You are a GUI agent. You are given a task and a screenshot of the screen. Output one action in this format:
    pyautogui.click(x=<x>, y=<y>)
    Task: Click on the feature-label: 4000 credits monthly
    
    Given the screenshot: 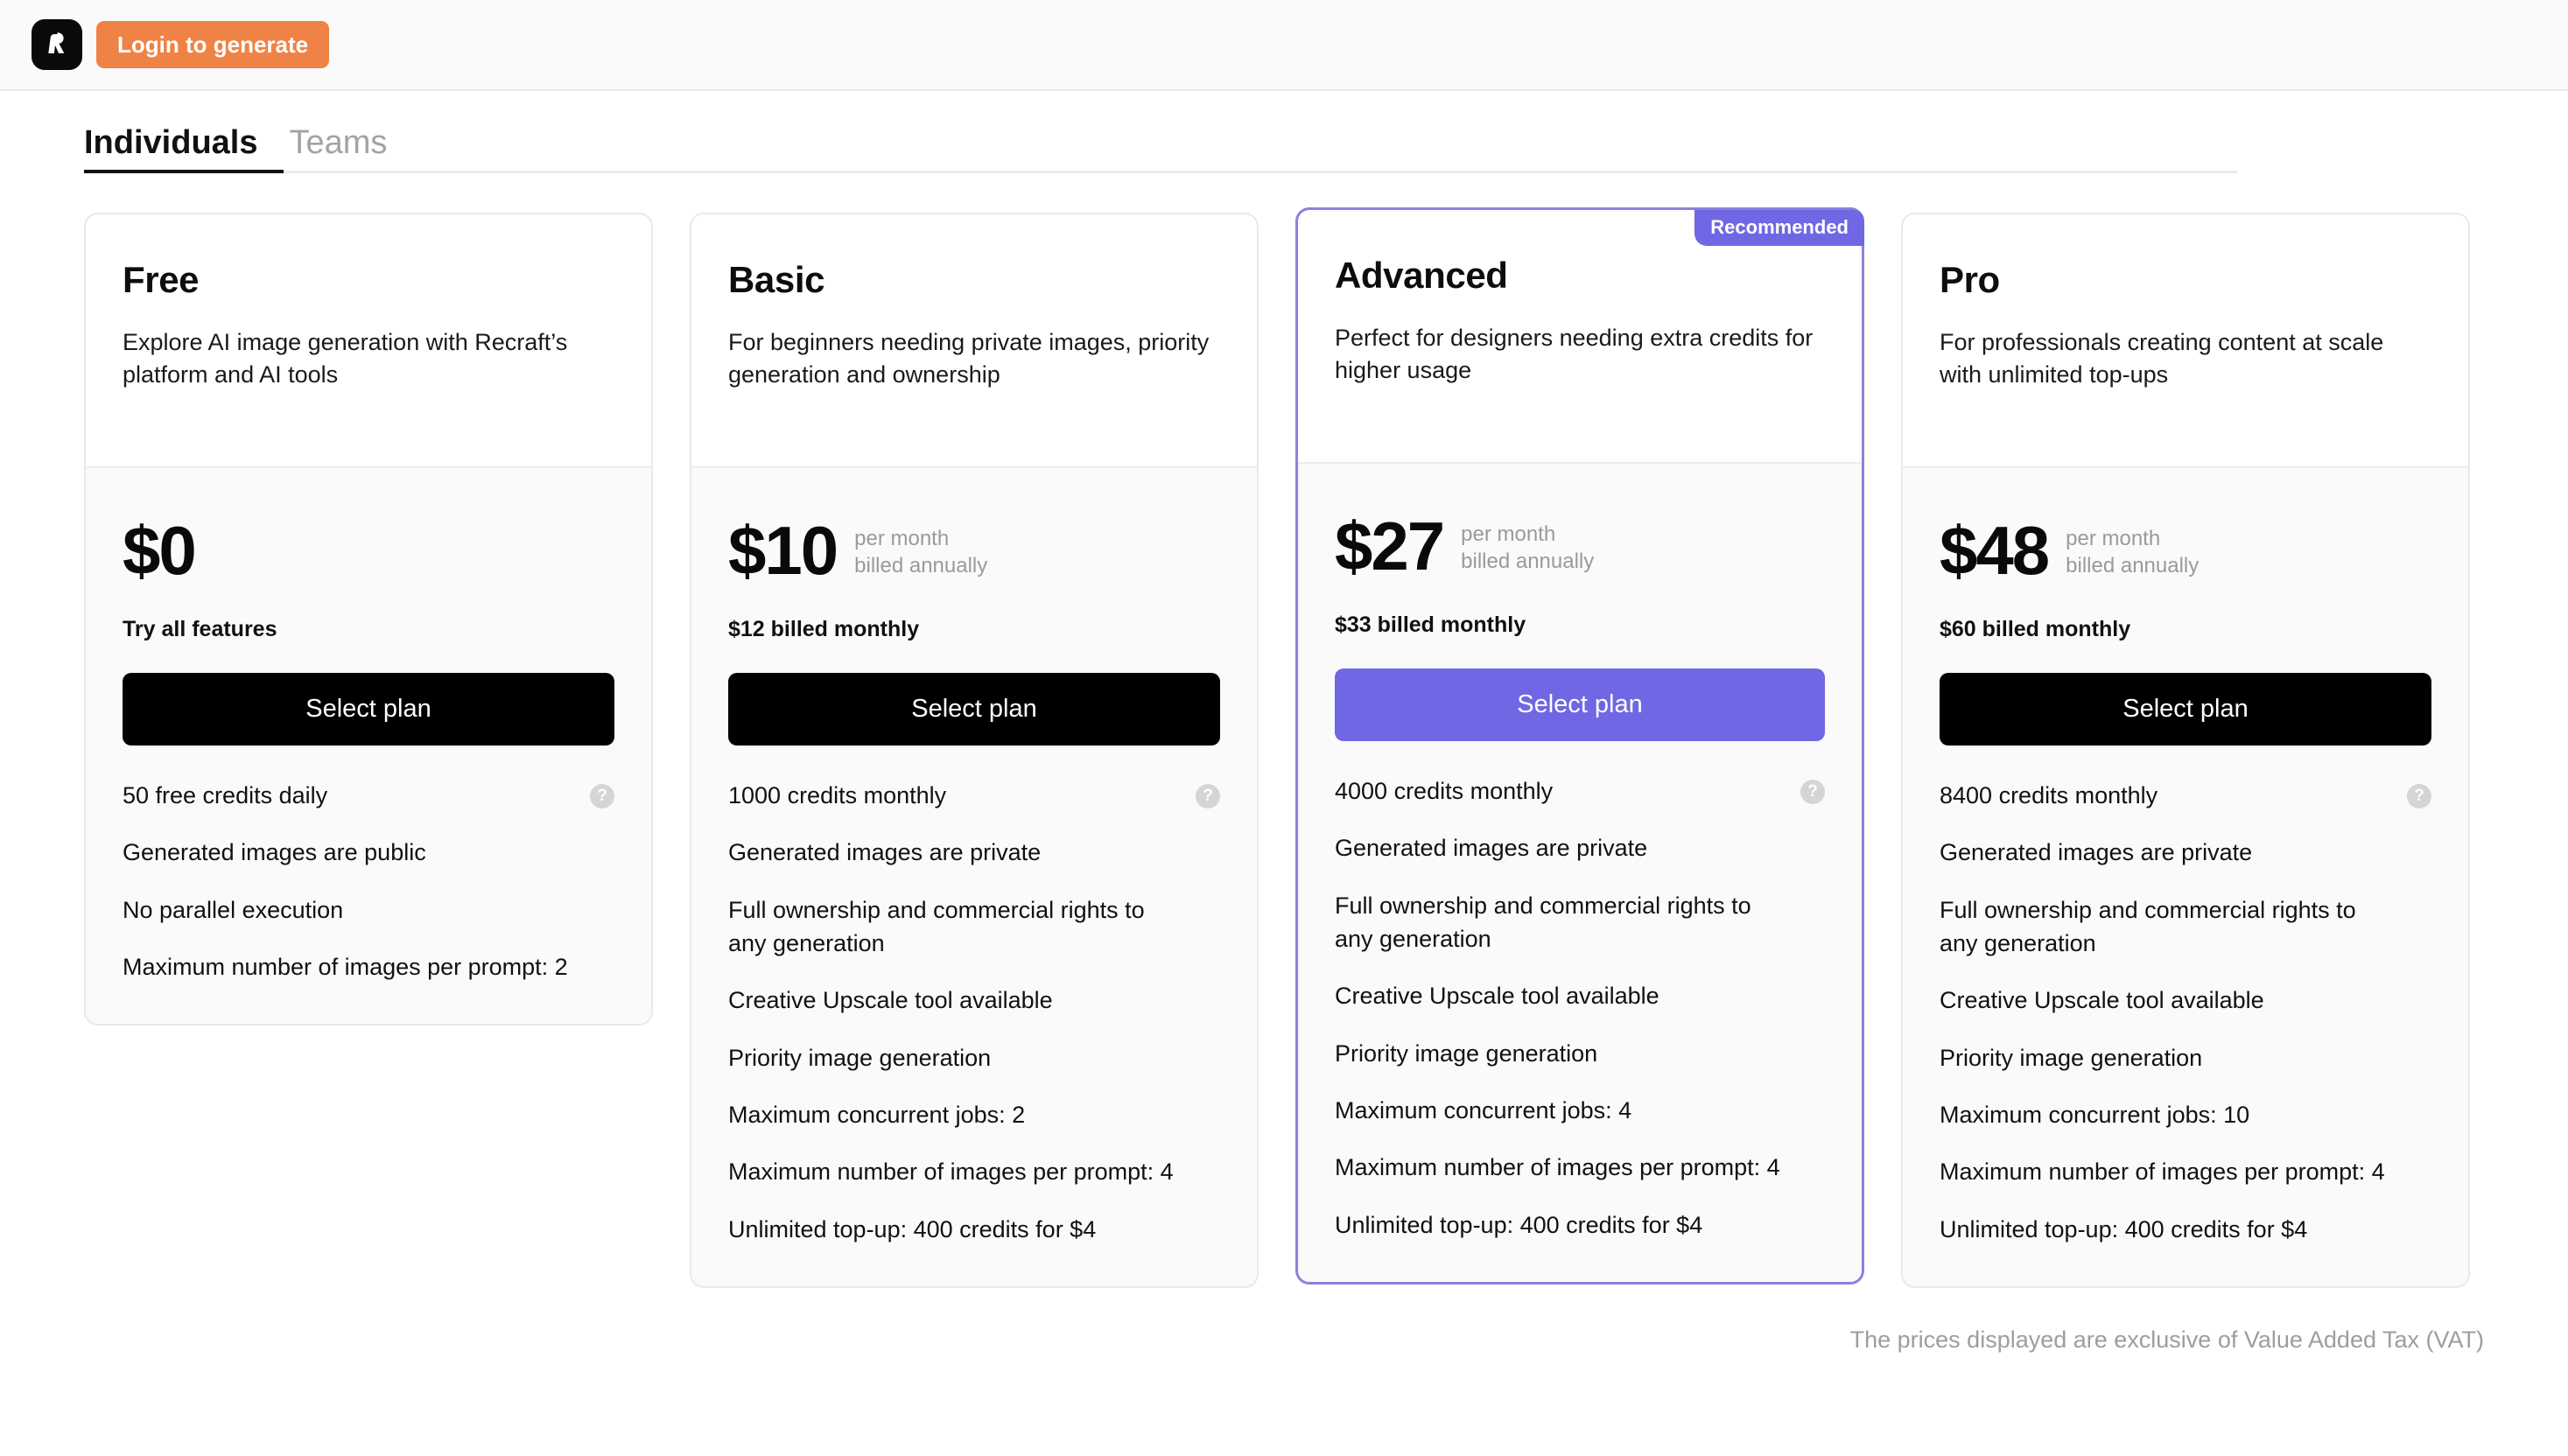 What is the action you would take?
    pyautogui.click(x=1444, y=790)
    